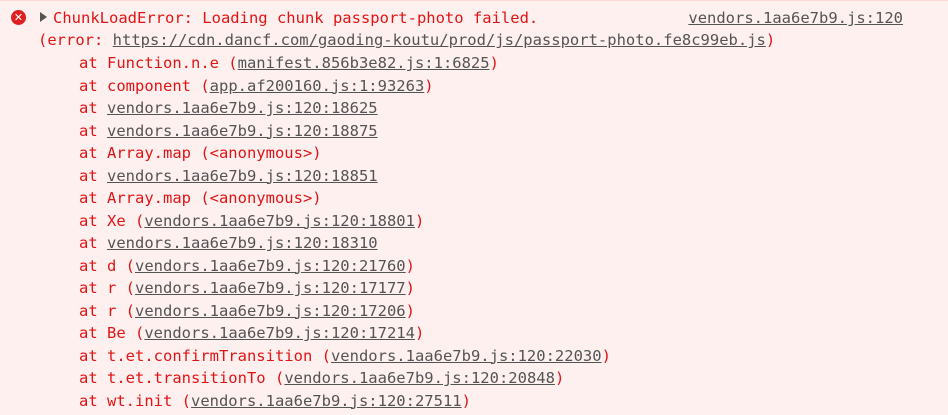 Image resolution: width=948 pixels, height=415 pixels. I want to click on stack-frame-text: at Function.n.e (, so click(158, 63).